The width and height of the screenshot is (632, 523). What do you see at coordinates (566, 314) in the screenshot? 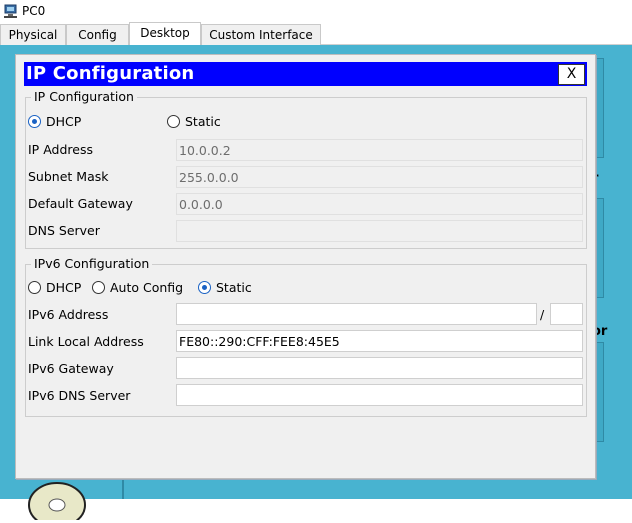
I see `ipv6-prefix-length-field` at bounding box center [566, 314].